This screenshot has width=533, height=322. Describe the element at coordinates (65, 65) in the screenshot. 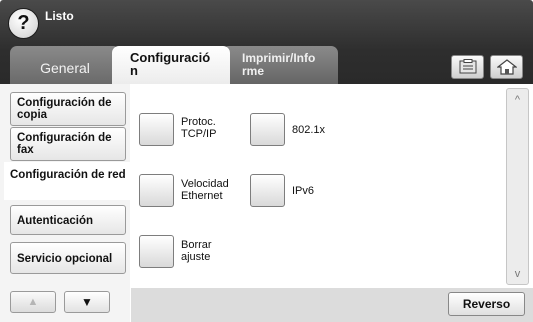

I see `tab-general: General` at that location.